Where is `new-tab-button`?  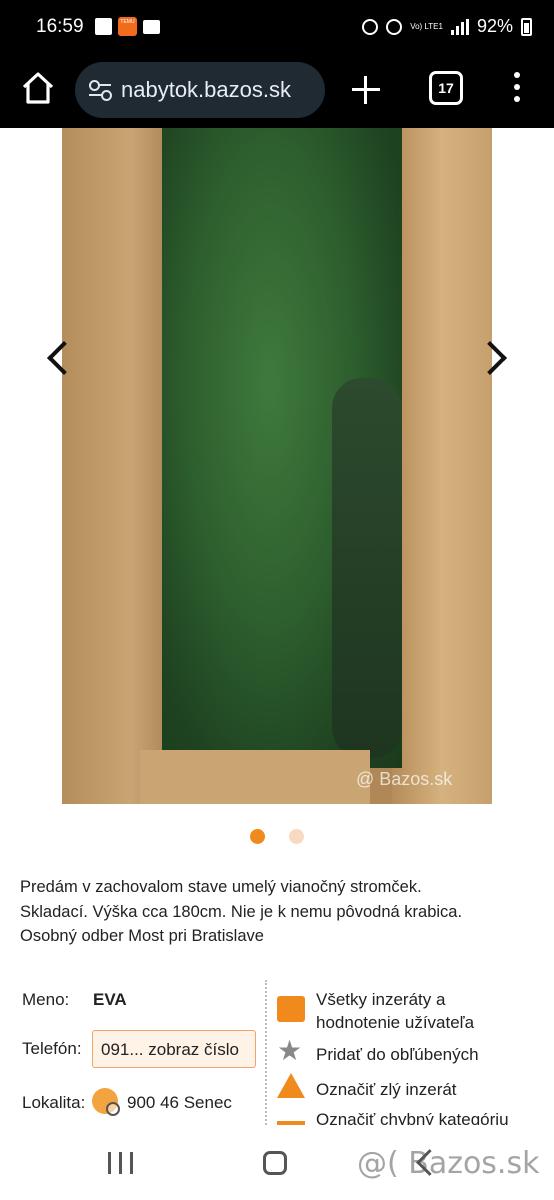 new-tab-button is located at coordinates (366, 90).